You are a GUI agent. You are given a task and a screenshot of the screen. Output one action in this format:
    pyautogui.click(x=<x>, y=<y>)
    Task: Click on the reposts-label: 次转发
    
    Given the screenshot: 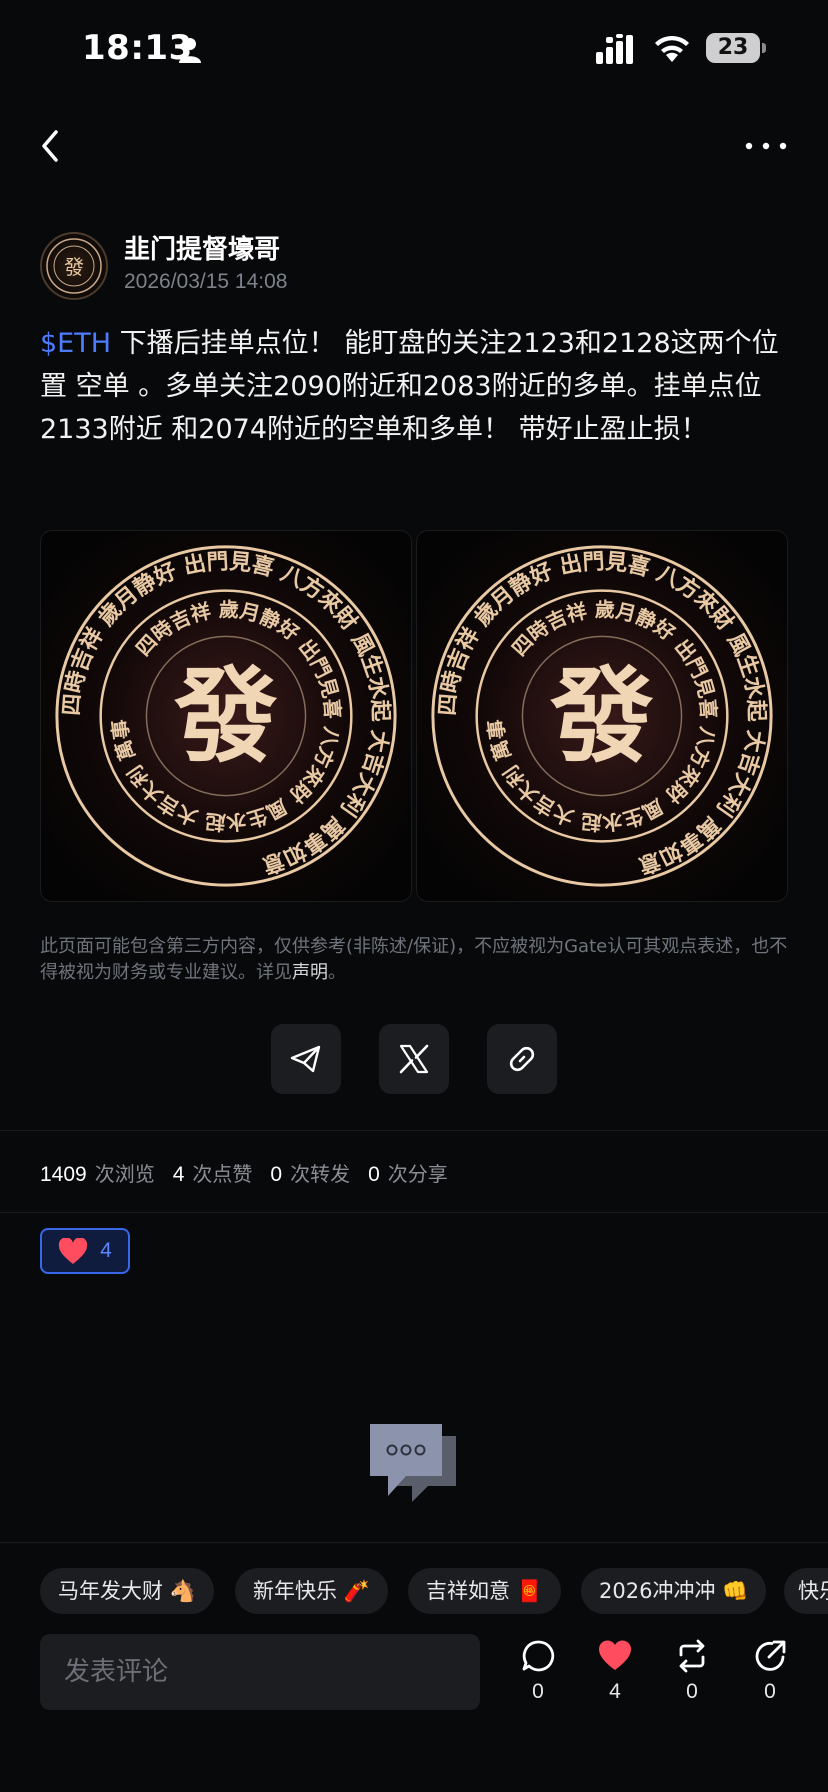 What is the action you would take?
    pyautogui.click(x=320, y=1174)
    